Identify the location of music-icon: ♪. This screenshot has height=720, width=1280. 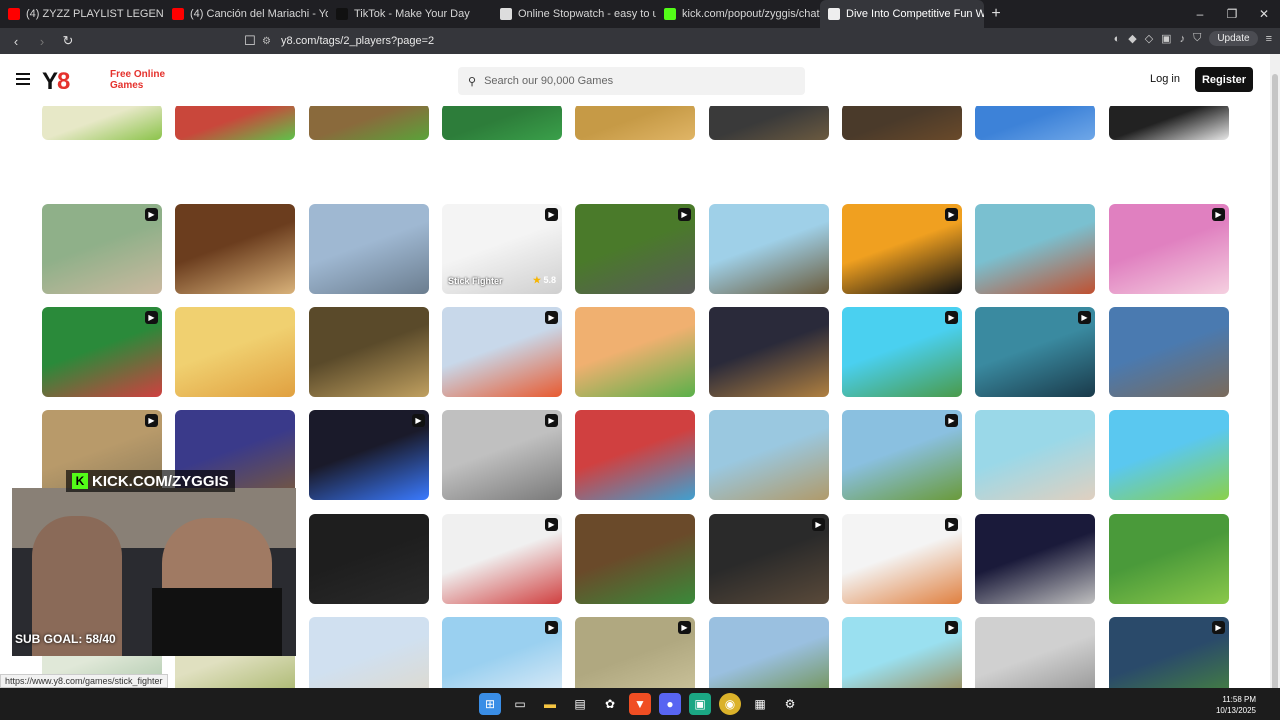
(1183, 39).